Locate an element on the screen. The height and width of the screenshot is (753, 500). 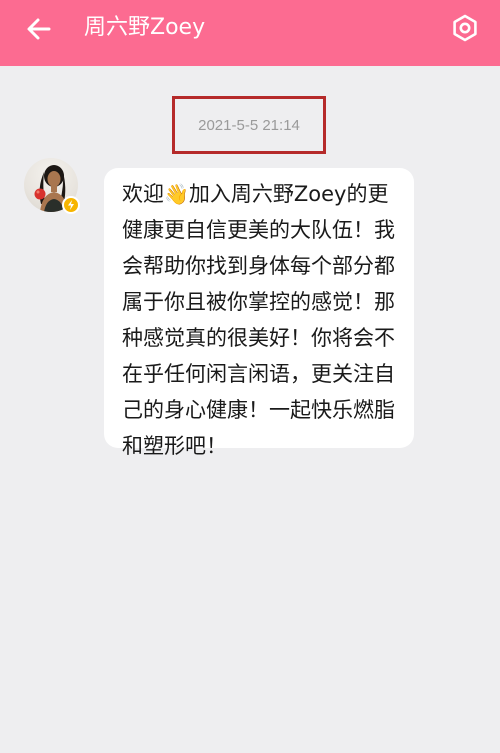
back-button is located at coordinates (39, 29).